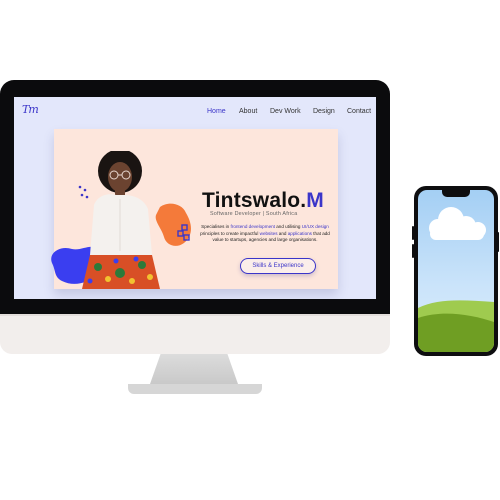 Image resolution: width=500 pixels, height=500 pixels. What do you see at coordinates (324, 111) in the screenshot?
I see `nav-design: Design` at bounding box center [324, 111].